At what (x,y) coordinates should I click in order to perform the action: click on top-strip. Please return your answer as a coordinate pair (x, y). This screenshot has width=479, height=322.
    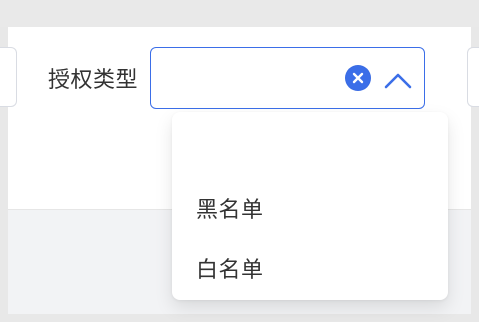
    Looking at the image, I should click on (239, 13).